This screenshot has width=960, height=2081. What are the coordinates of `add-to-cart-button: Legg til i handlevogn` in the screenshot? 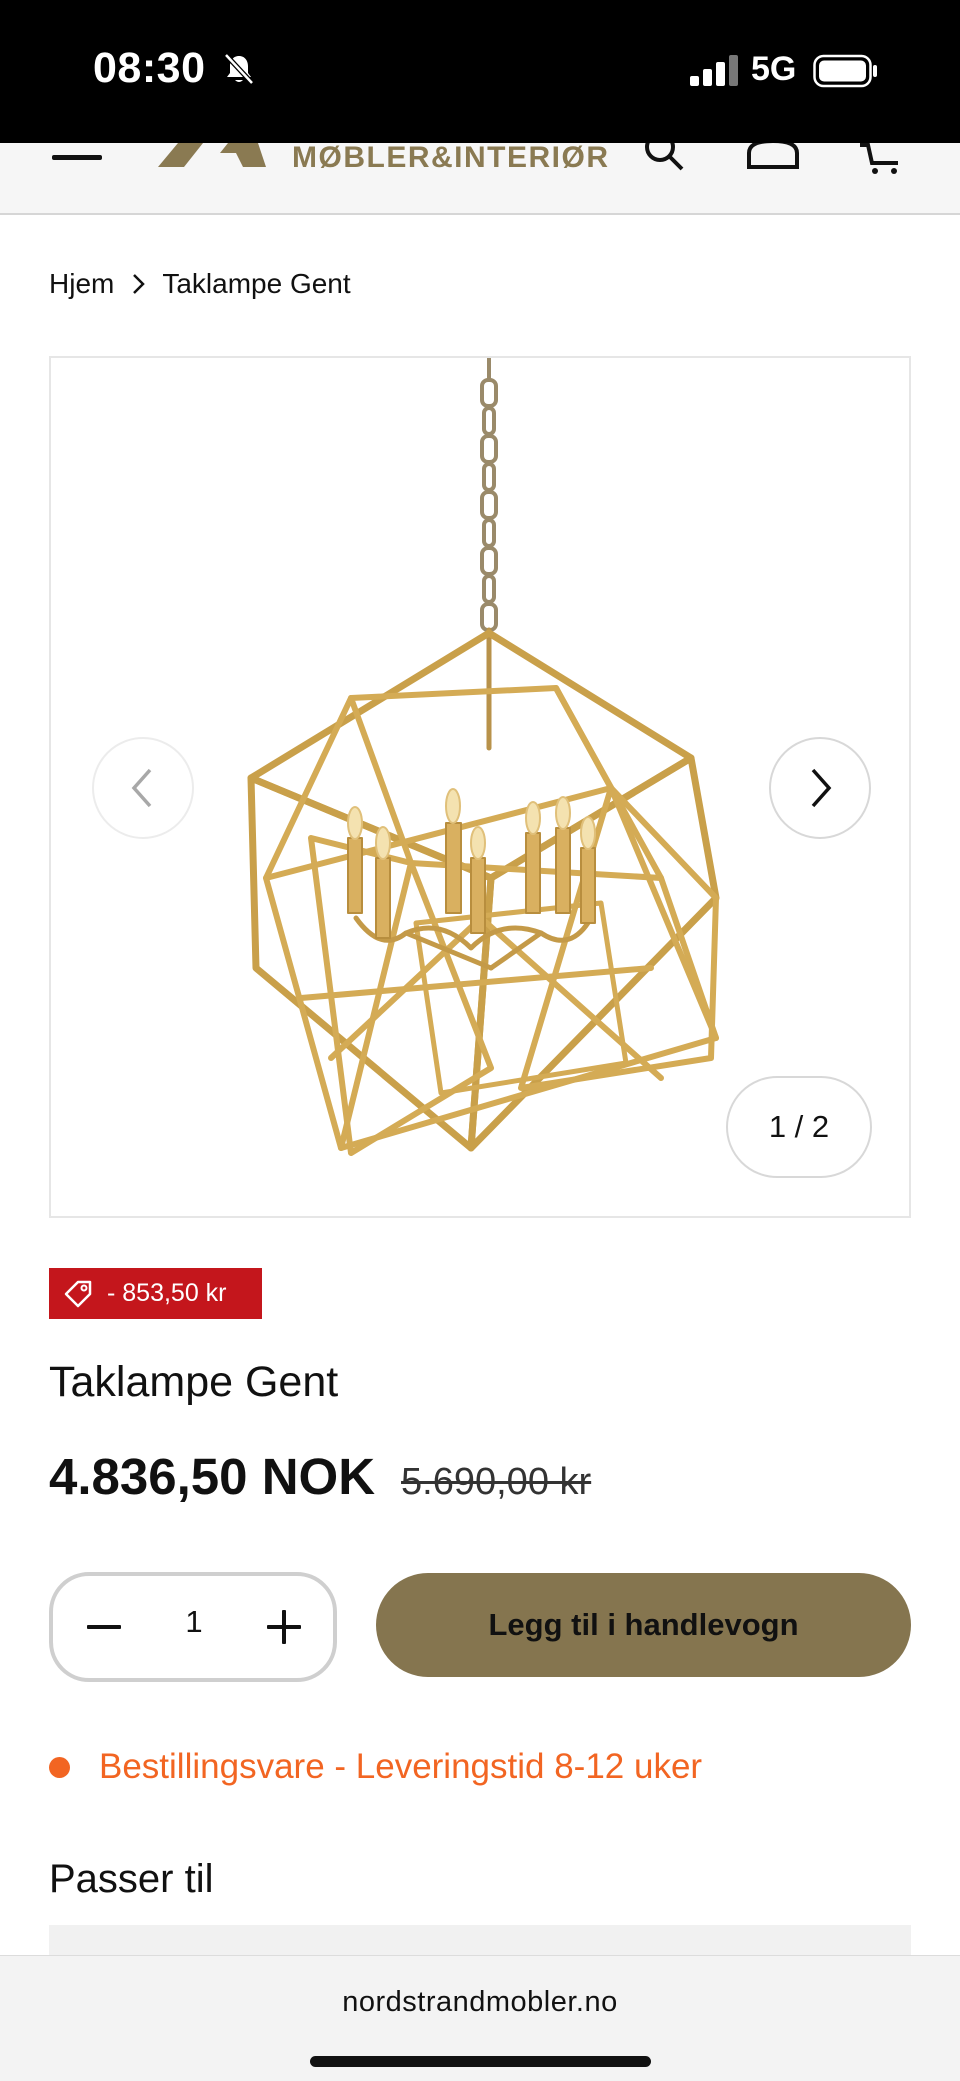 It's located at (643, 1625).